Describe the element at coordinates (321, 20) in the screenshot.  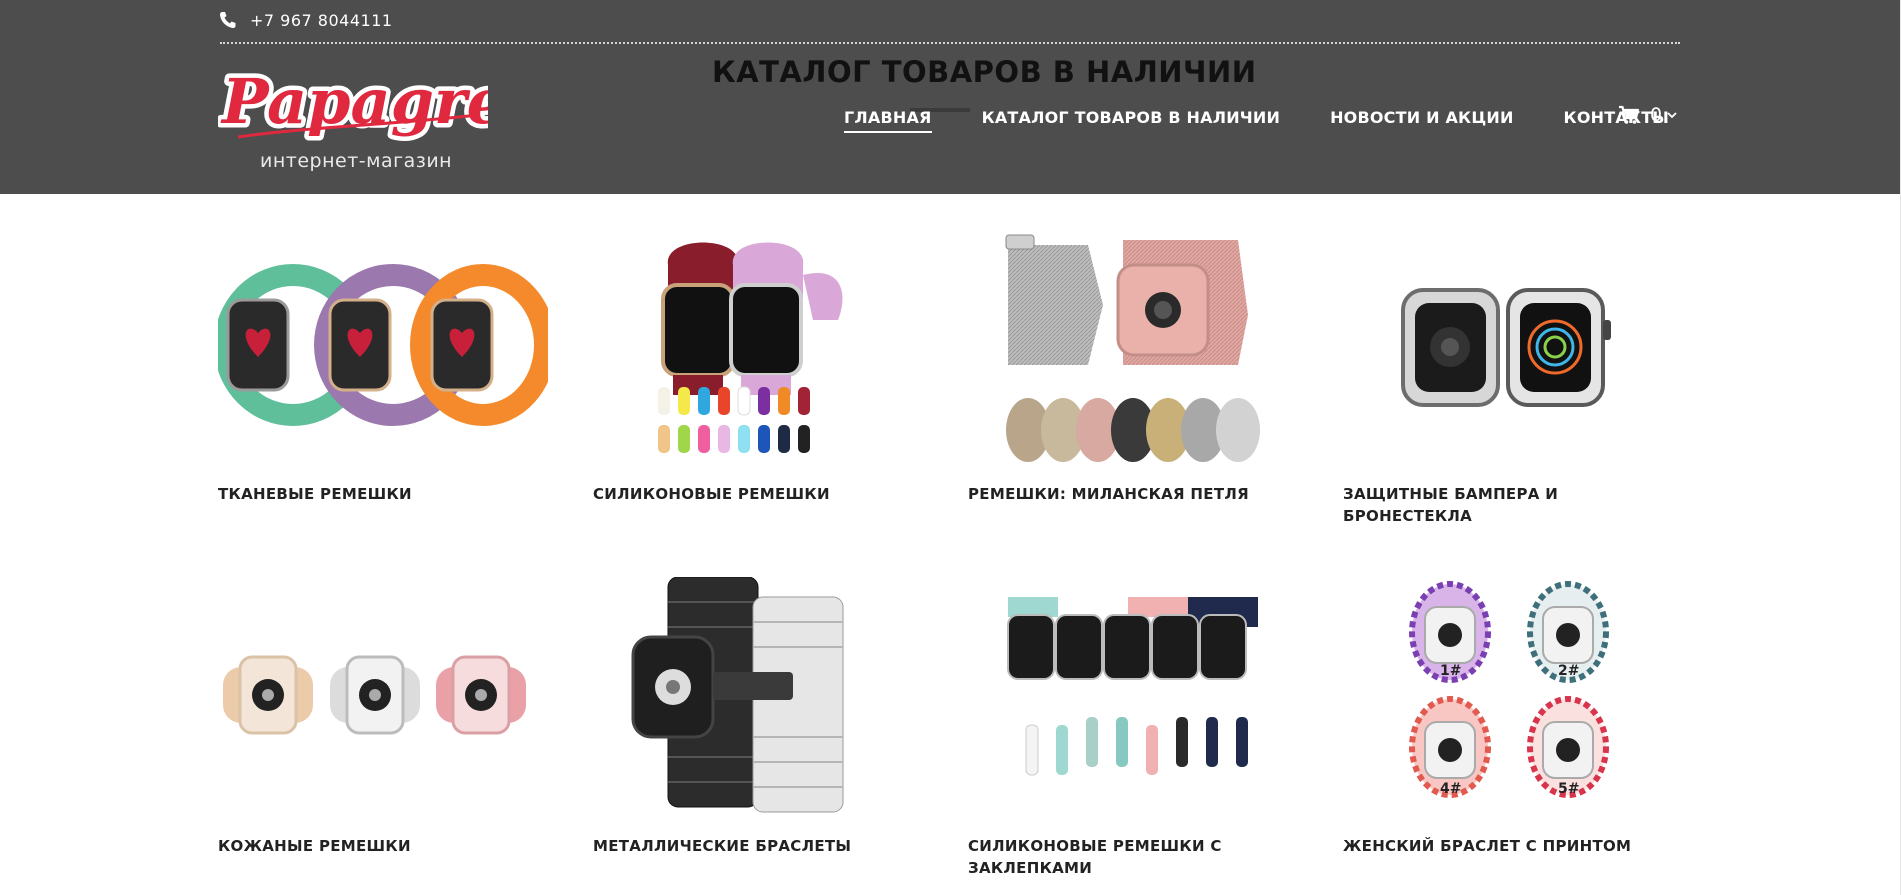
I see `phone-number: +7 967 8044111` at that location.